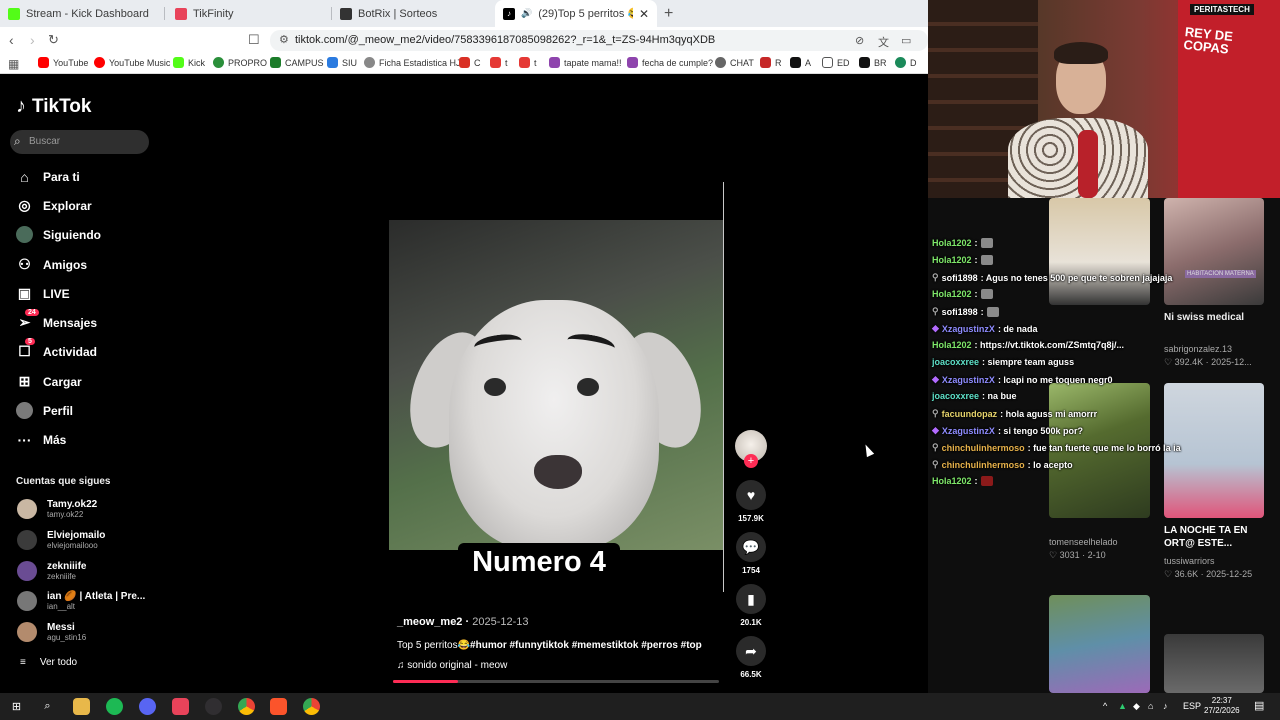 The height and width of the screenshot is (720, 1280). What do you see at coordinates (412, 62) in the screenshot?
I see `bookmark-ficha: Ficha Estadistica HJ` at bounding box center [412, 62].